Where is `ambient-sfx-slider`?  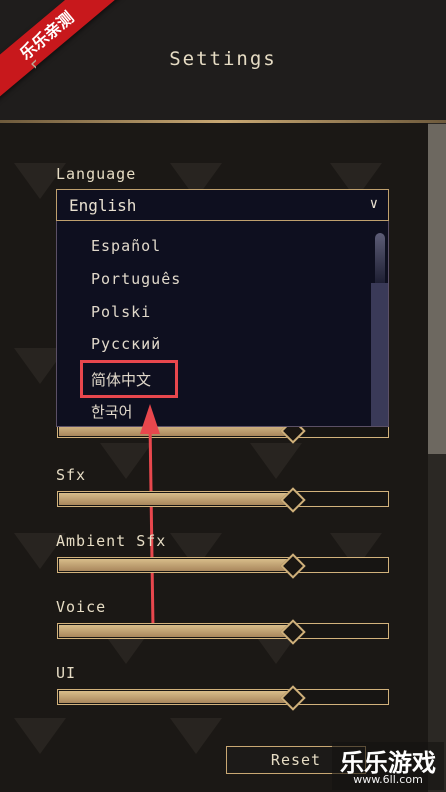
ambient-sfx-slider is located at coordinates (223, 566).